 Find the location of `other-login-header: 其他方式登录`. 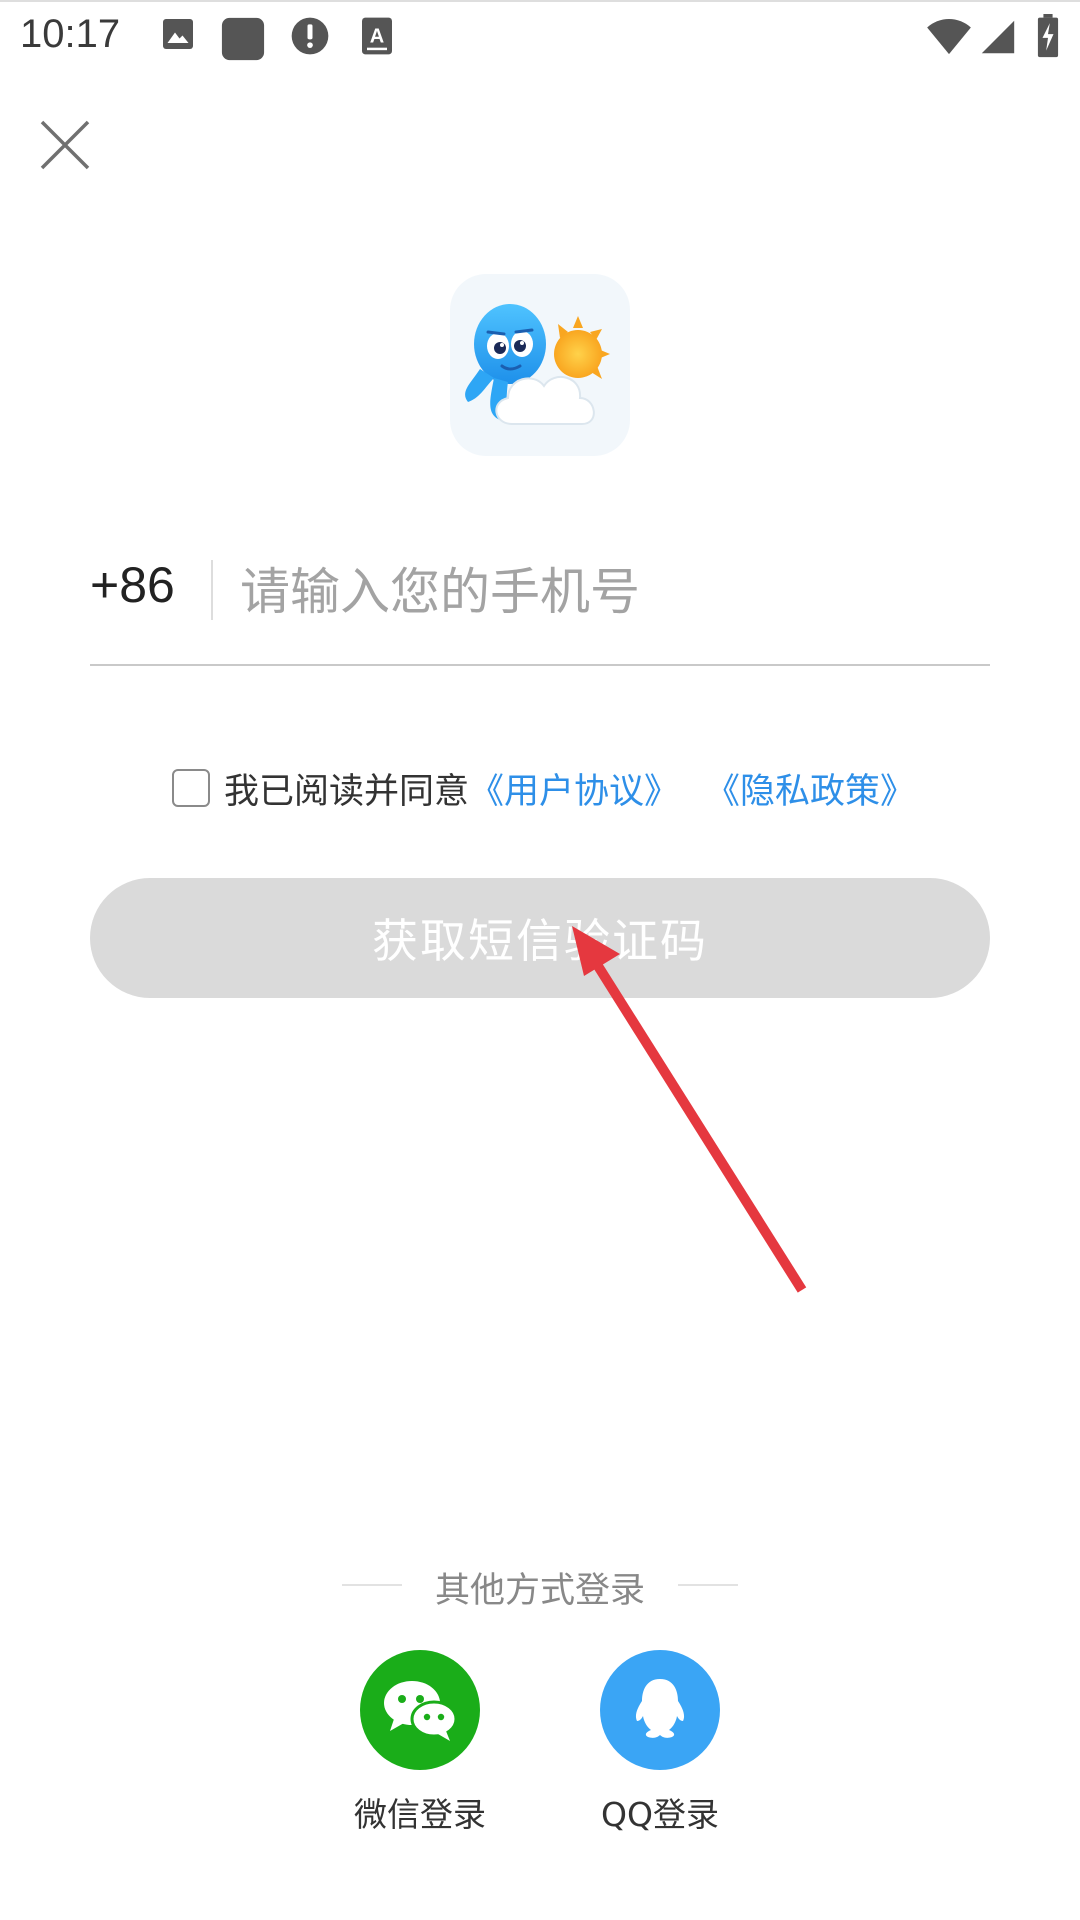

other-login-header: 其他方式登录 is located at coordinates (540, 1585).